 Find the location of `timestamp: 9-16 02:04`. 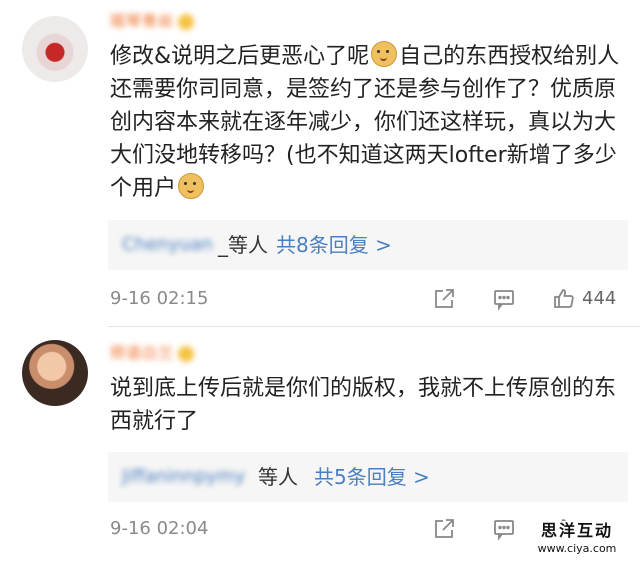

timestamp: 9-16 02:04 is located at coordinates (159, 528).